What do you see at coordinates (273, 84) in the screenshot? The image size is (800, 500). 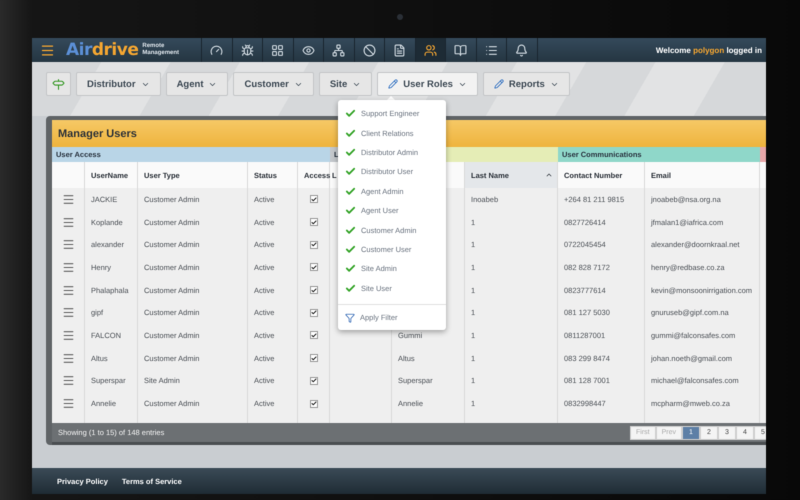 I see `dropdown-button: Customer` at bounding box center [273, 84].